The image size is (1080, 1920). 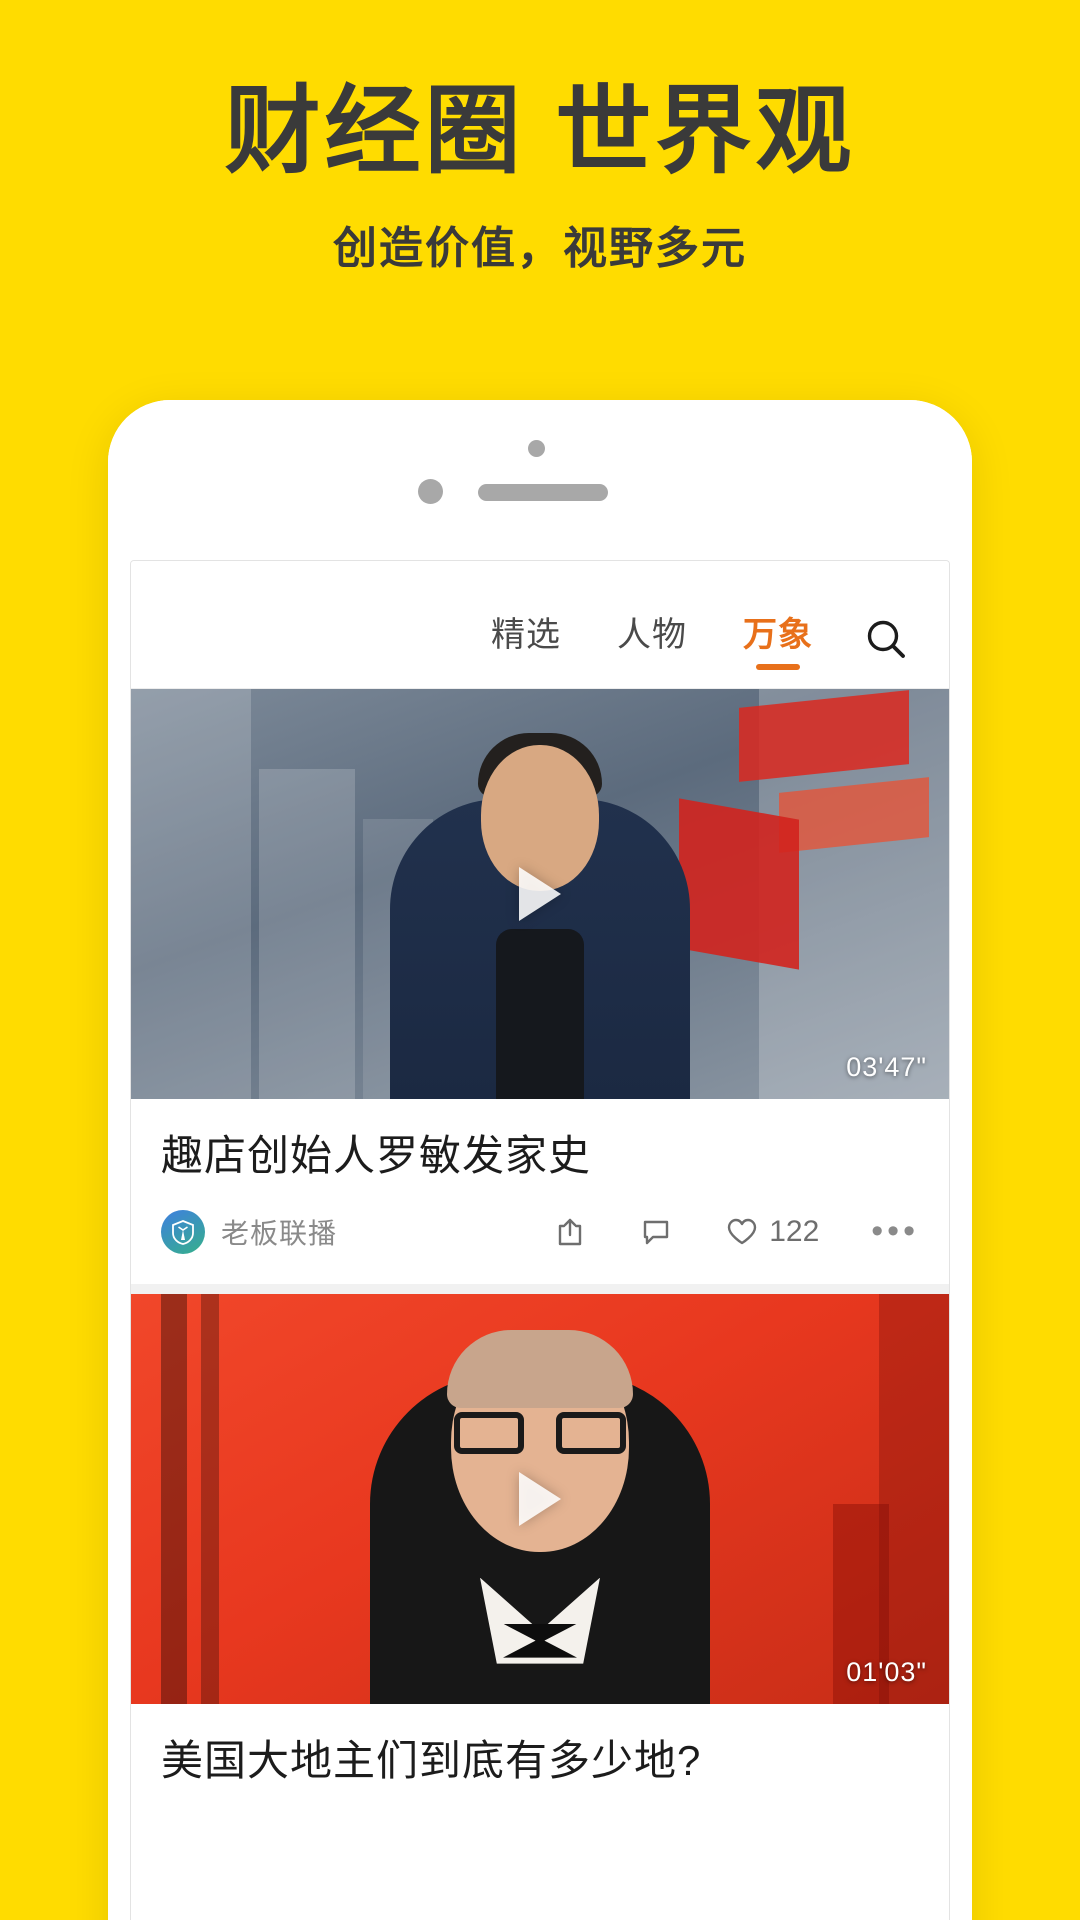 What do you see at coordinates (536, 448) in the screenshot?
I see `front-camera-icon` at bounding box center [536, 448].